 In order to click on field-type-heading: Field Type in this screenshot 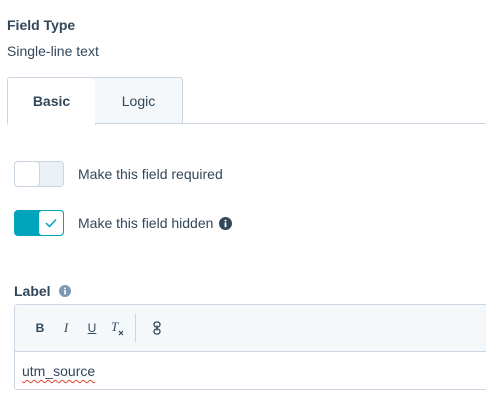, I will do `click(41, 25)`.